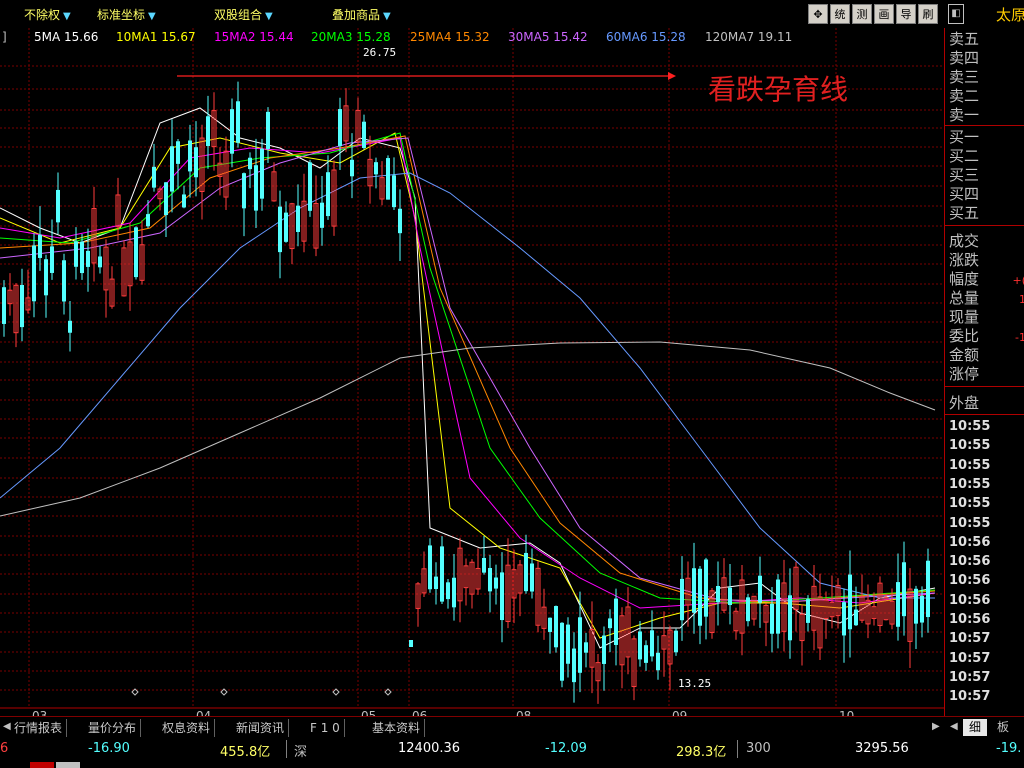 The width and height of the screenshot is (1024, 768). Describe the element at coordinates (1003, 727) in the screenshot. I see `tab-sector: 板` at that location.